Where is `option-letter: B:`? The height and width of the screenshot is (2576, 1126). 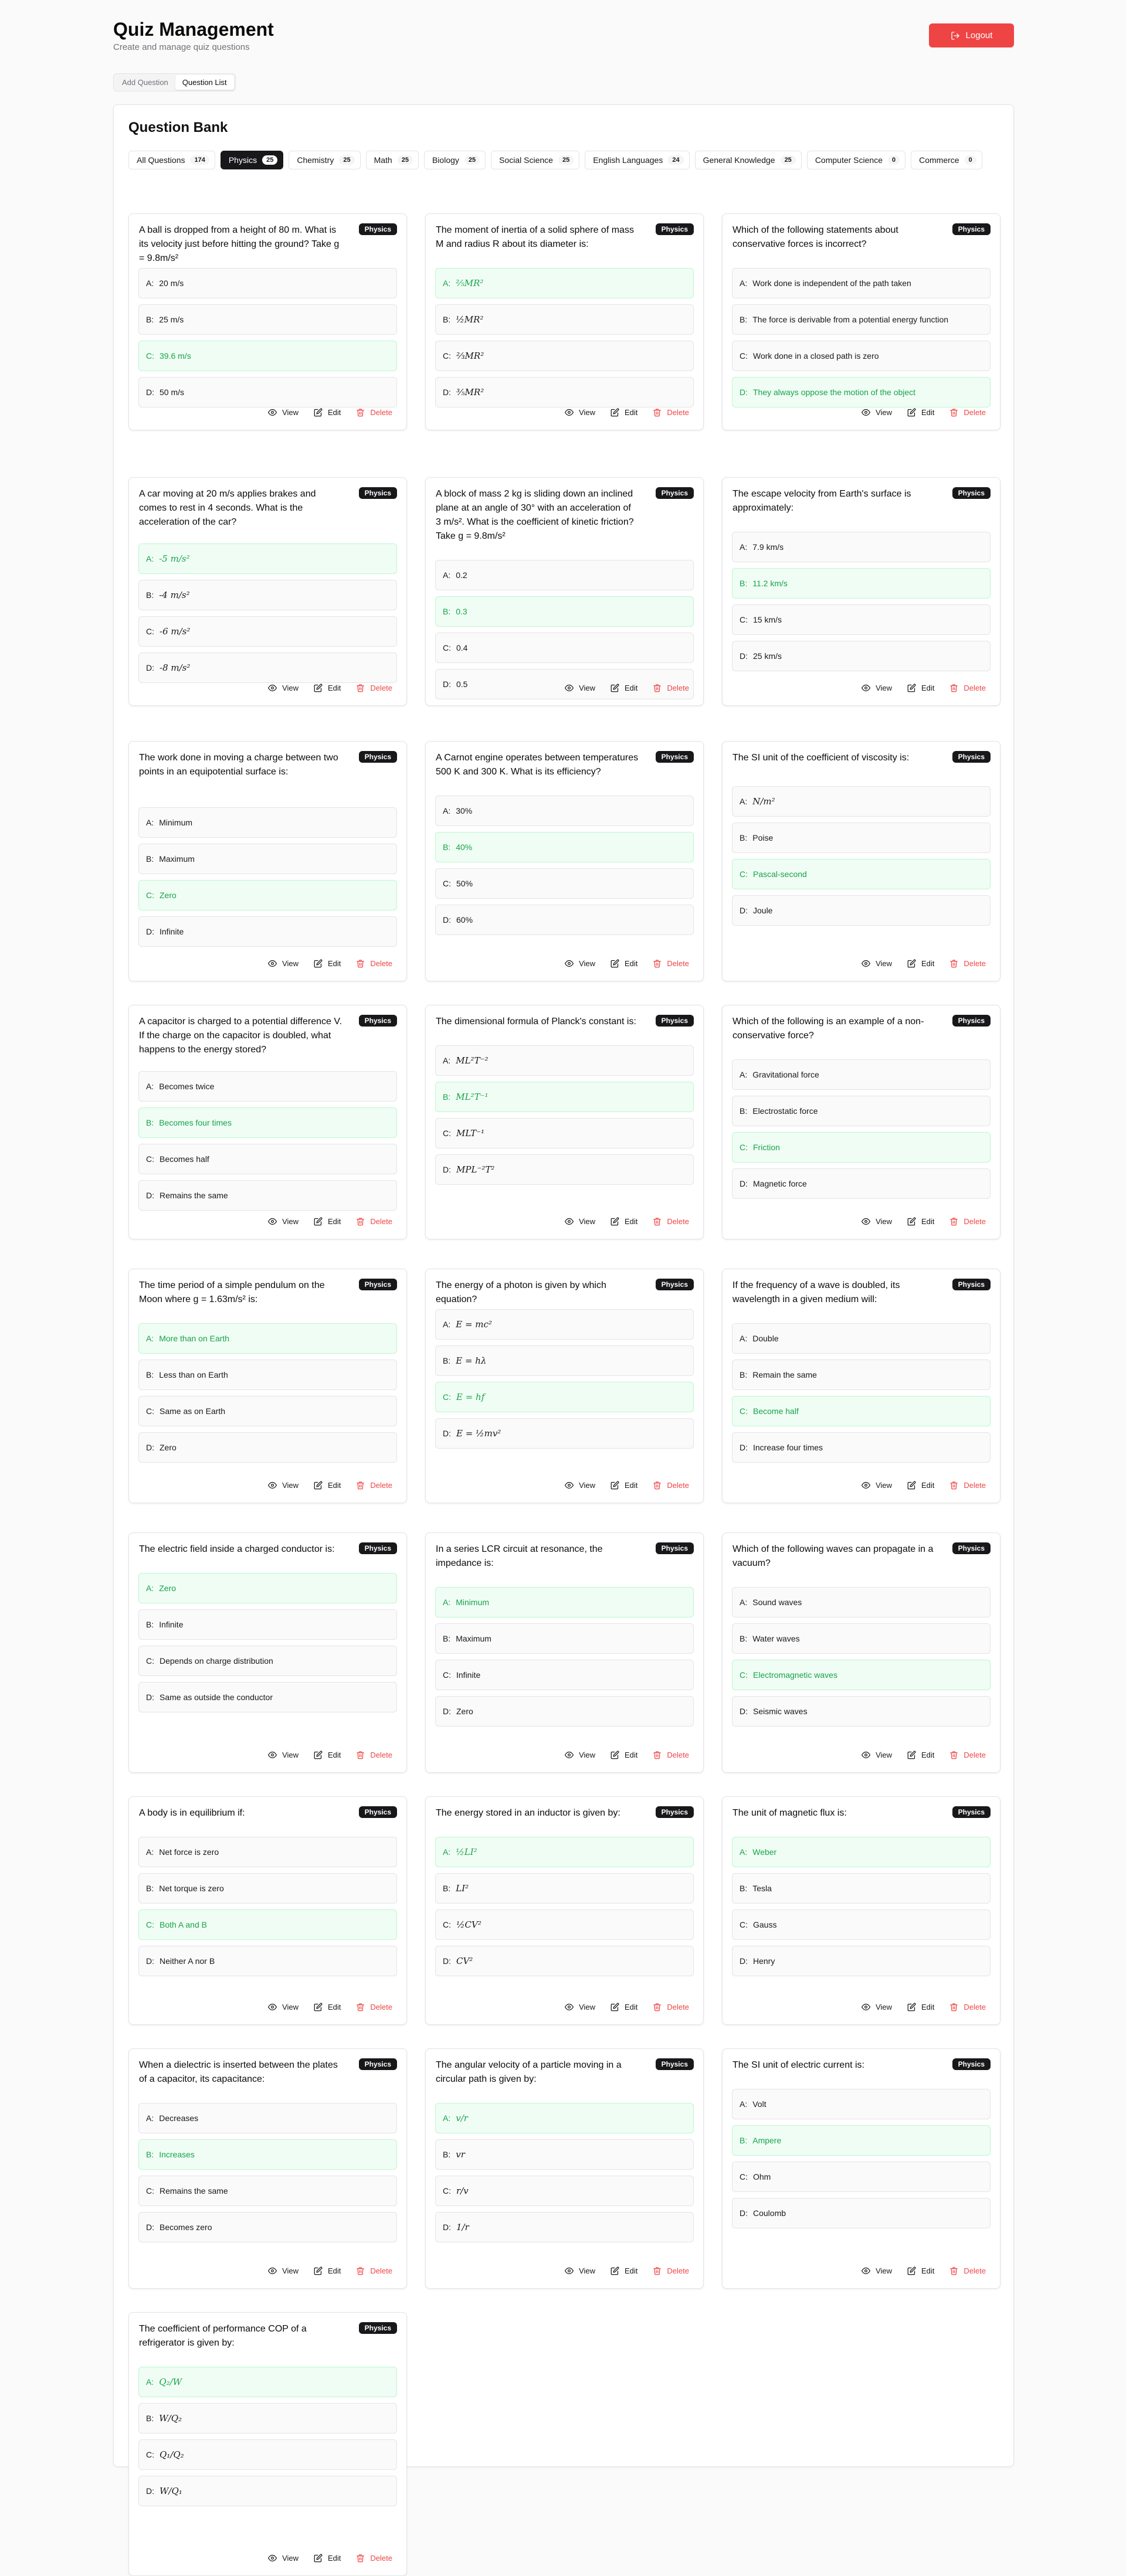
option-letter: B: is located at coordinates (744, 2140).